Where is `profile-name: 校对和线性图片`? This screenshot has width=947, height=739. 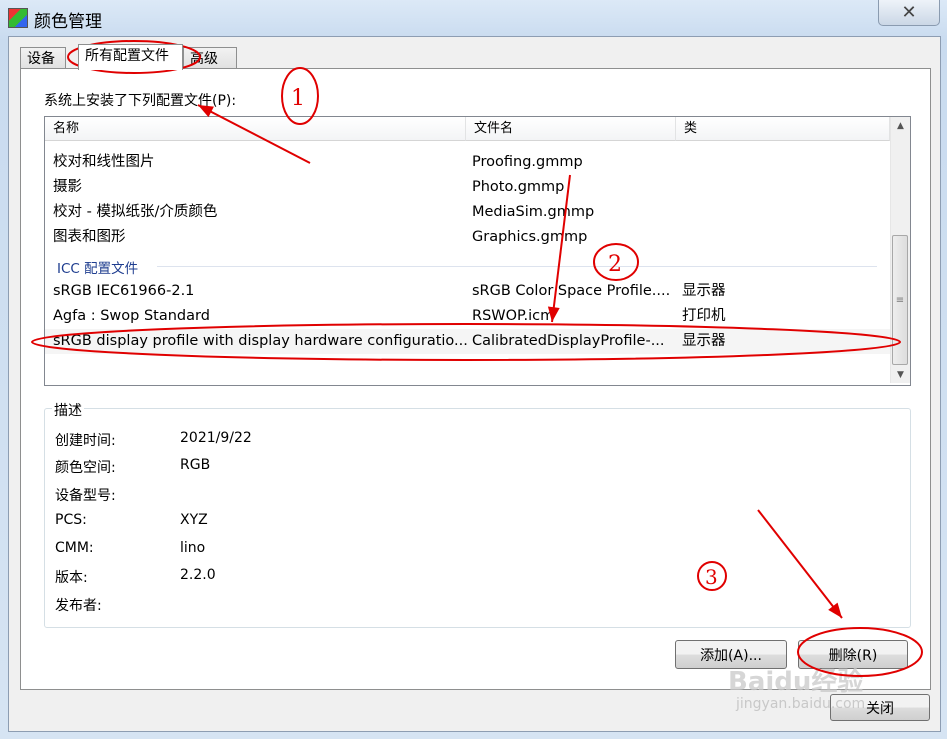 profile-name: 校对和线性图片 is located at coordinates (104, 162).